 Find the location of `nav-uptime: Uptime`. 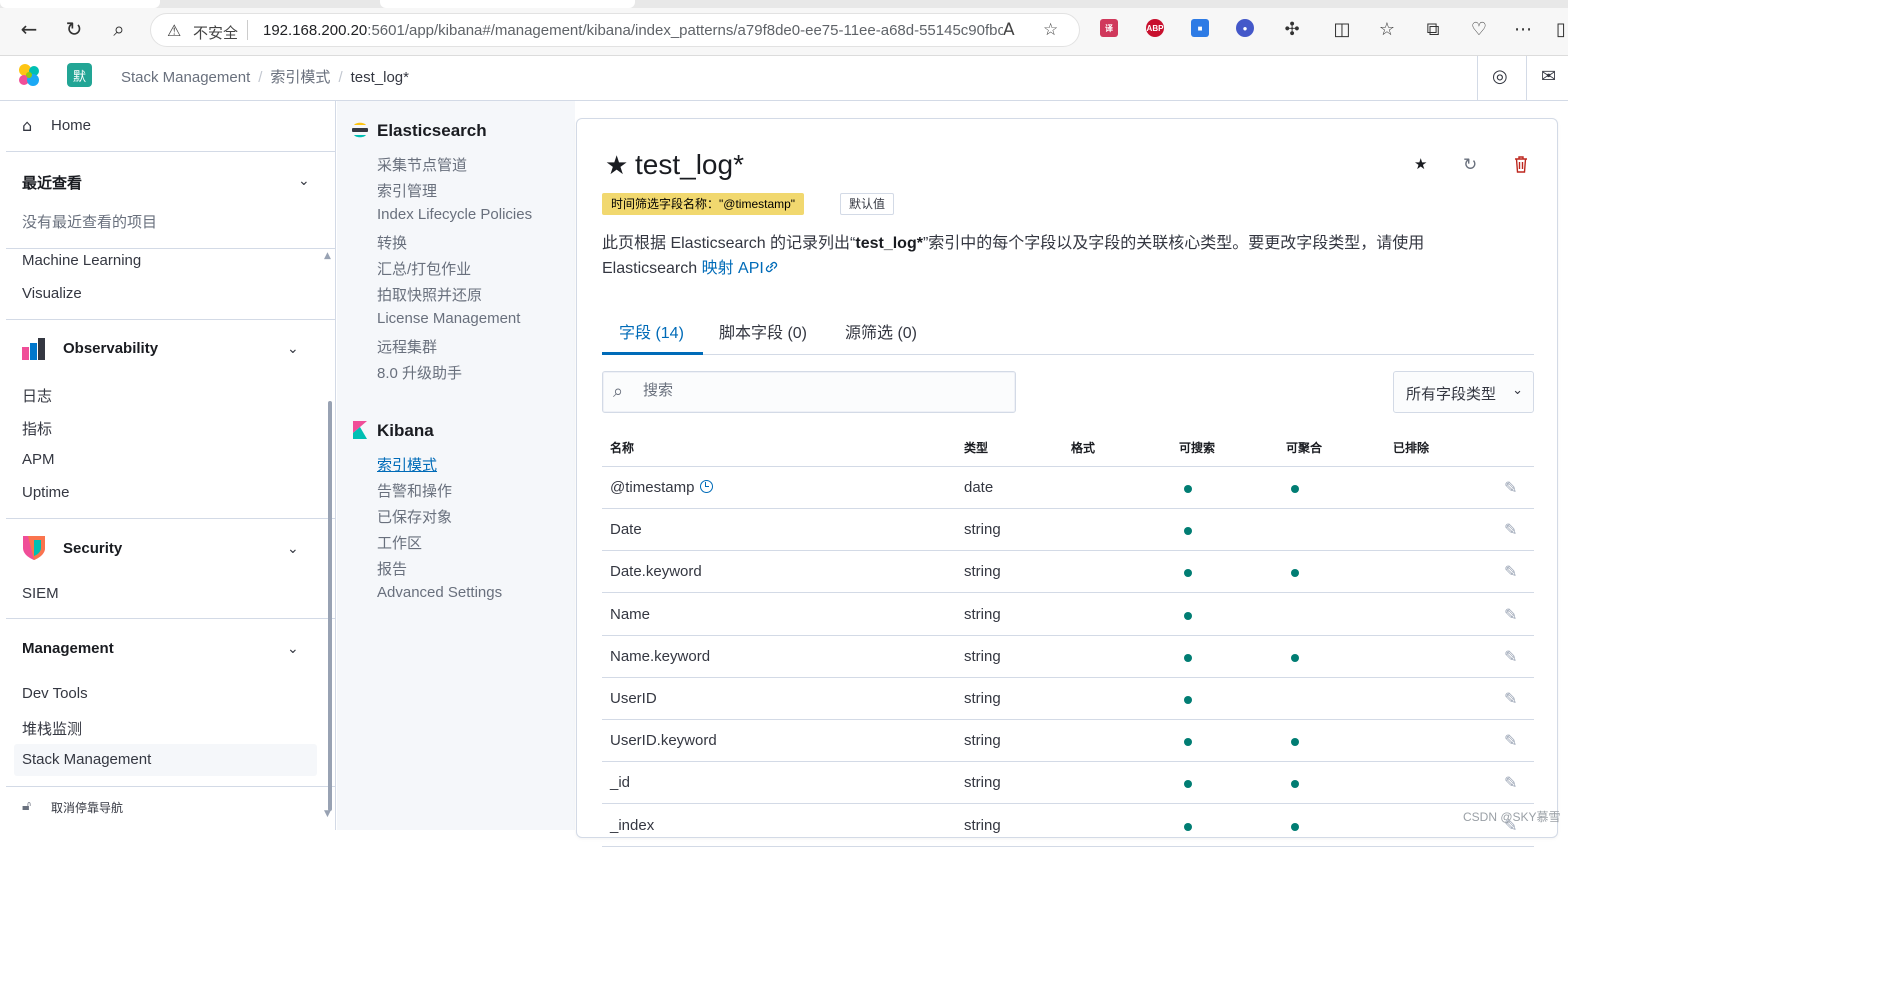

nav-uptime: Uptime is located at coordinates (46, 492).